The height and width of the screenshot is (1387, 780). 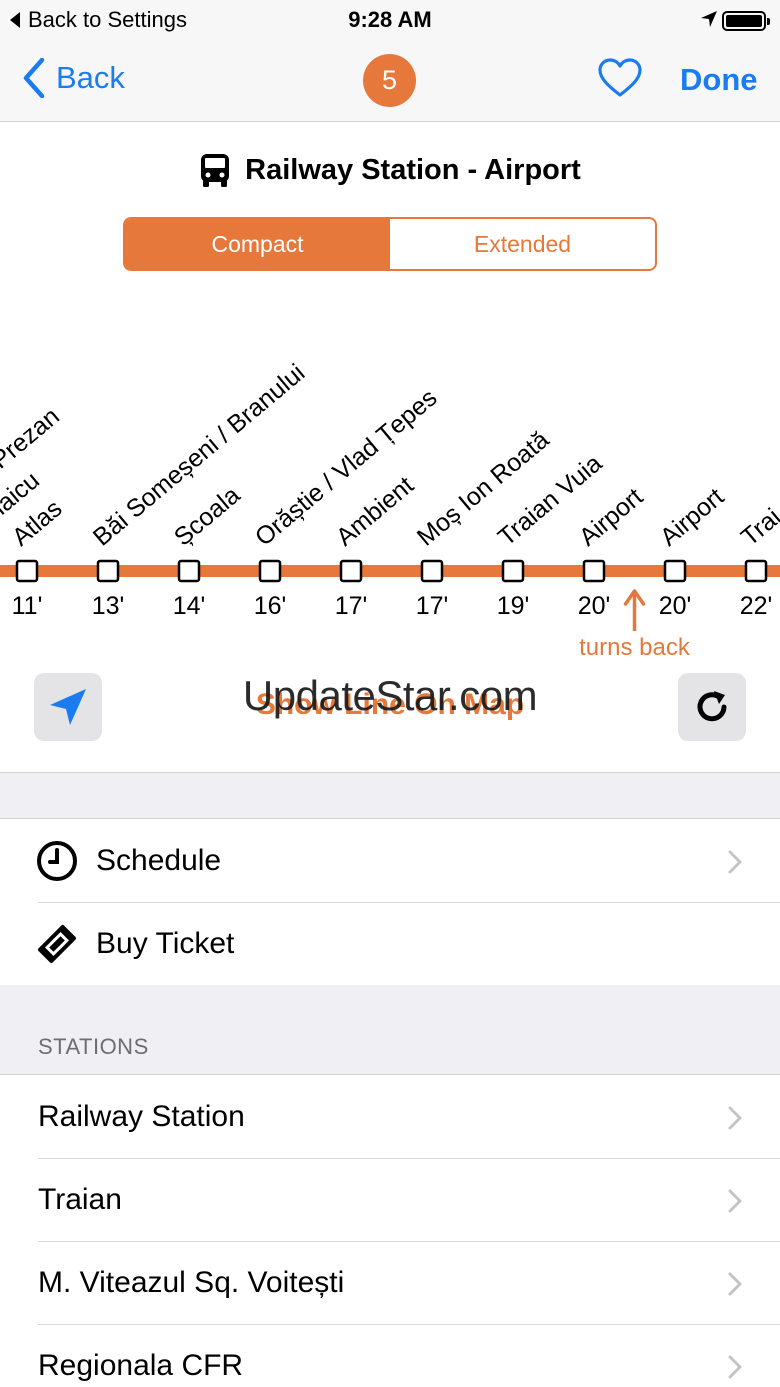 I want to click on clock-icon, so click(x=57, y=861).